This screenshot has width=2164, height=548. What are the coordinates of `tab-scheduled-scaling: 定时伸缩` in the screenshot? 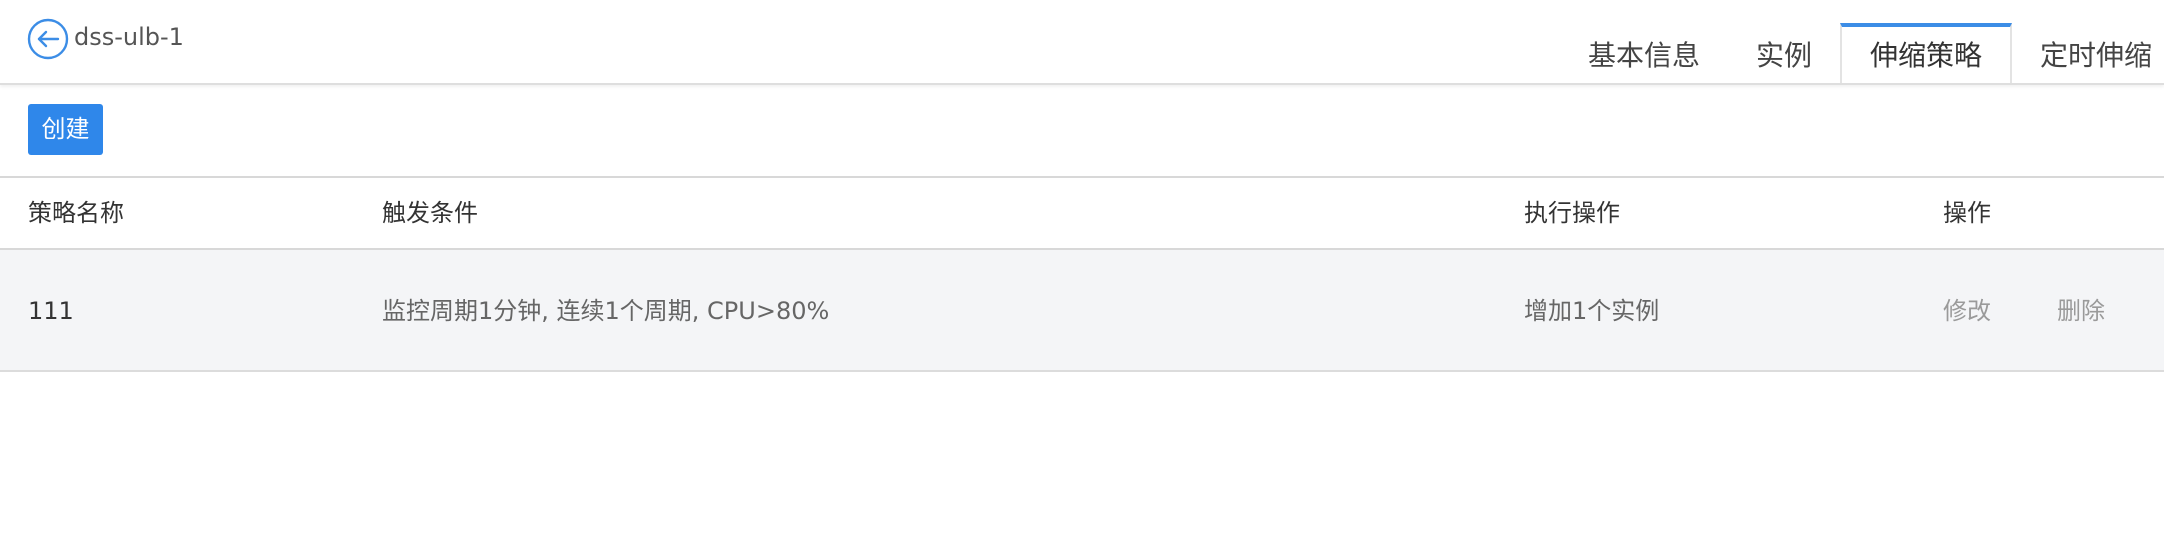 It's located at (2088, 54).